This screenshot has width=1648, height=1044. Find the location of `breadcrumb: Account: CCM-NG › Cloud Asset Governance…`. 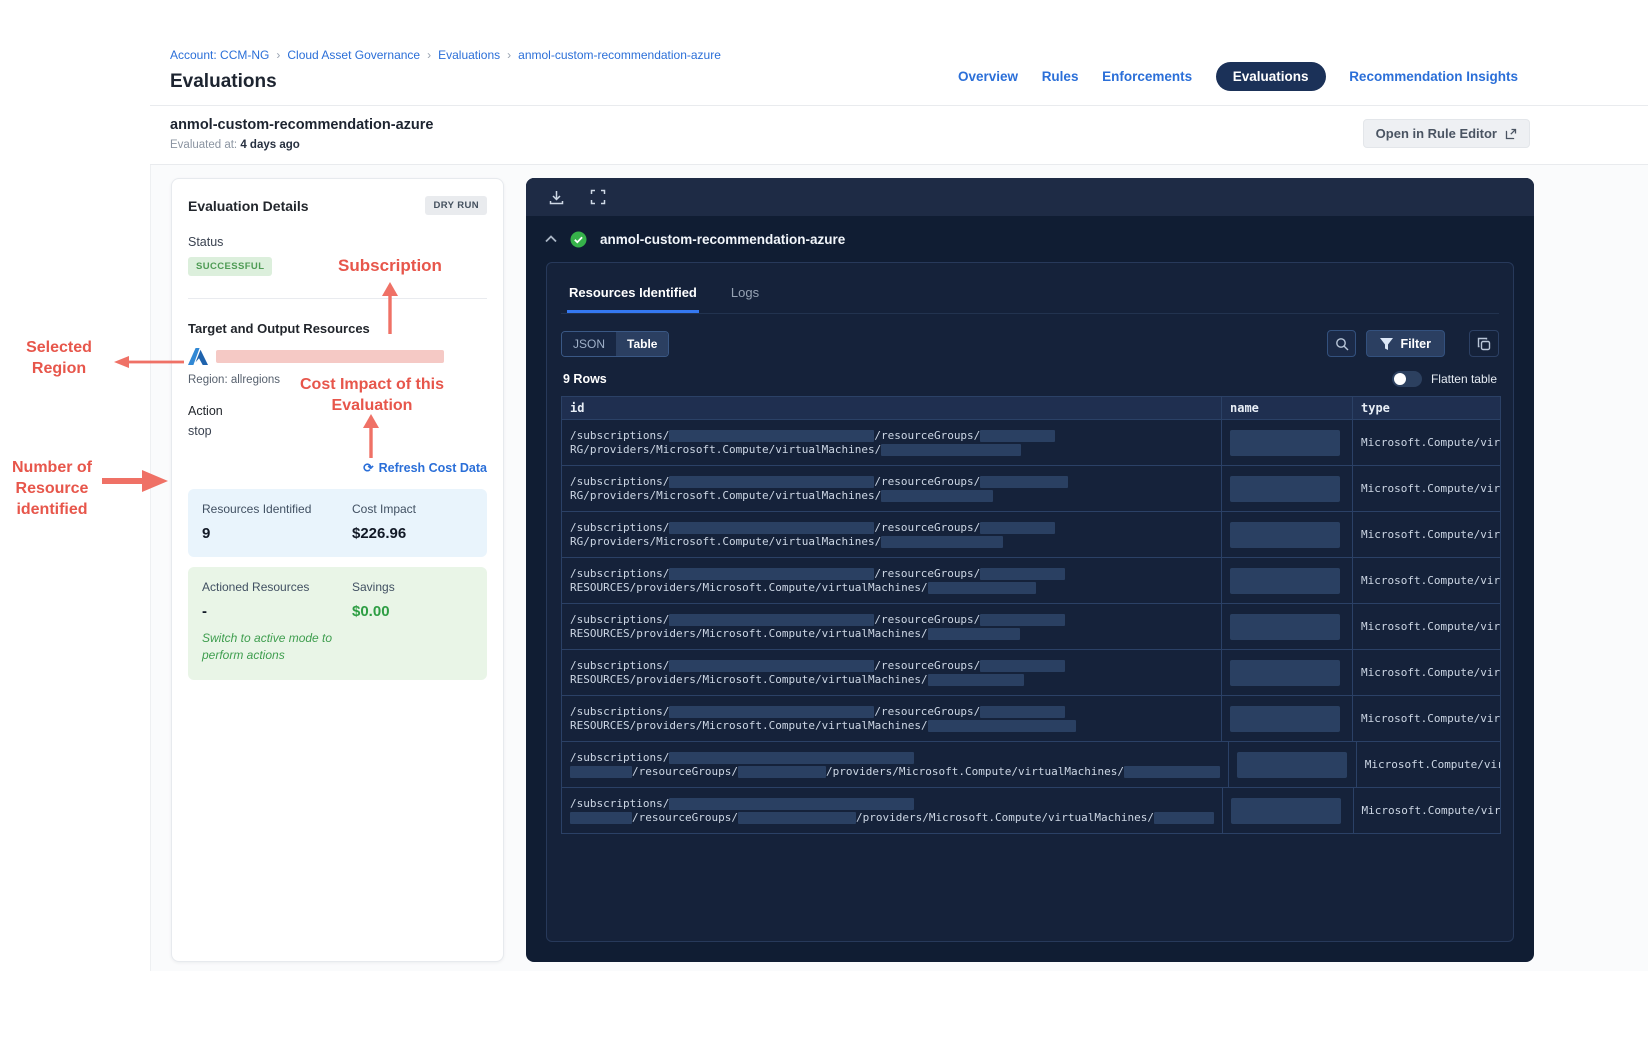

breadcrumb: Account: CCM-NG › Cloud Asset Governance… is located at coordinates (445, 55).